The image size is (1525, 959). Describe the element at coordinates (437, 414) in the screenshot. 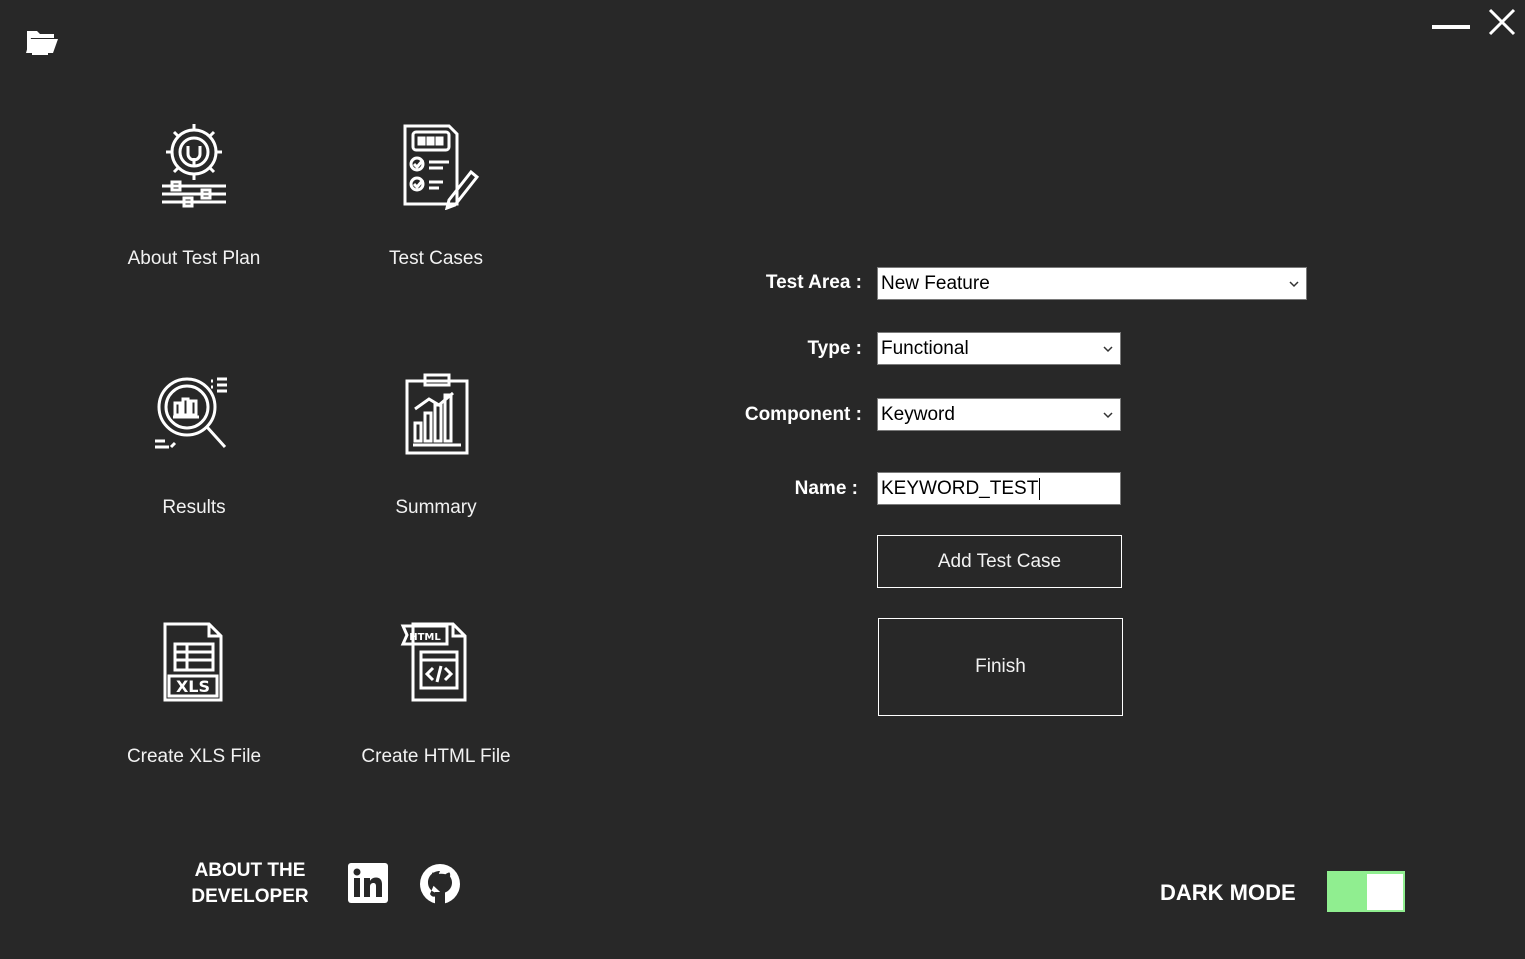

I see `clipboard-bar-chart-icon` at that location.